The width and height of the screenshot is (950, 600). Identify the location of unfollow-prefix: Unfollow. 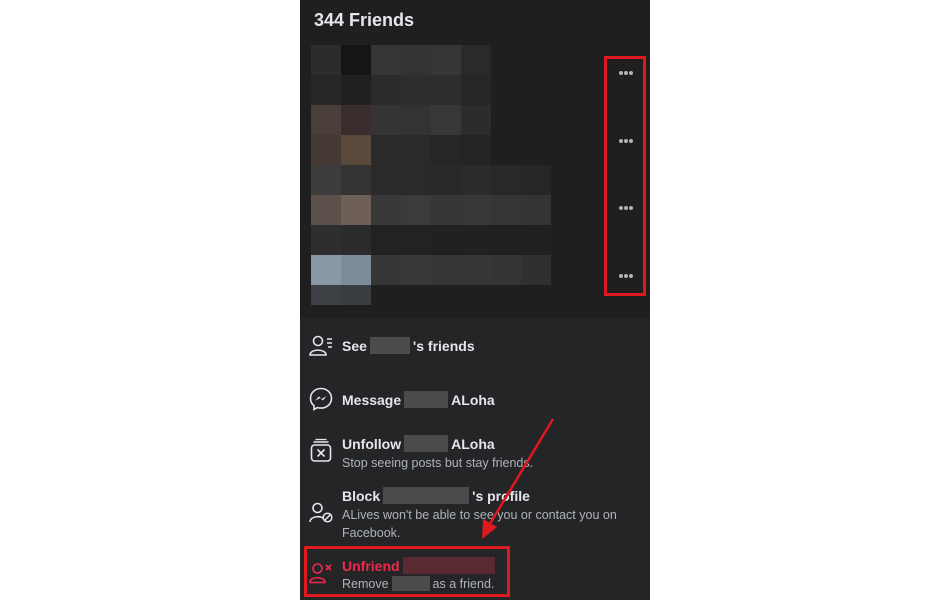
(372, 444).